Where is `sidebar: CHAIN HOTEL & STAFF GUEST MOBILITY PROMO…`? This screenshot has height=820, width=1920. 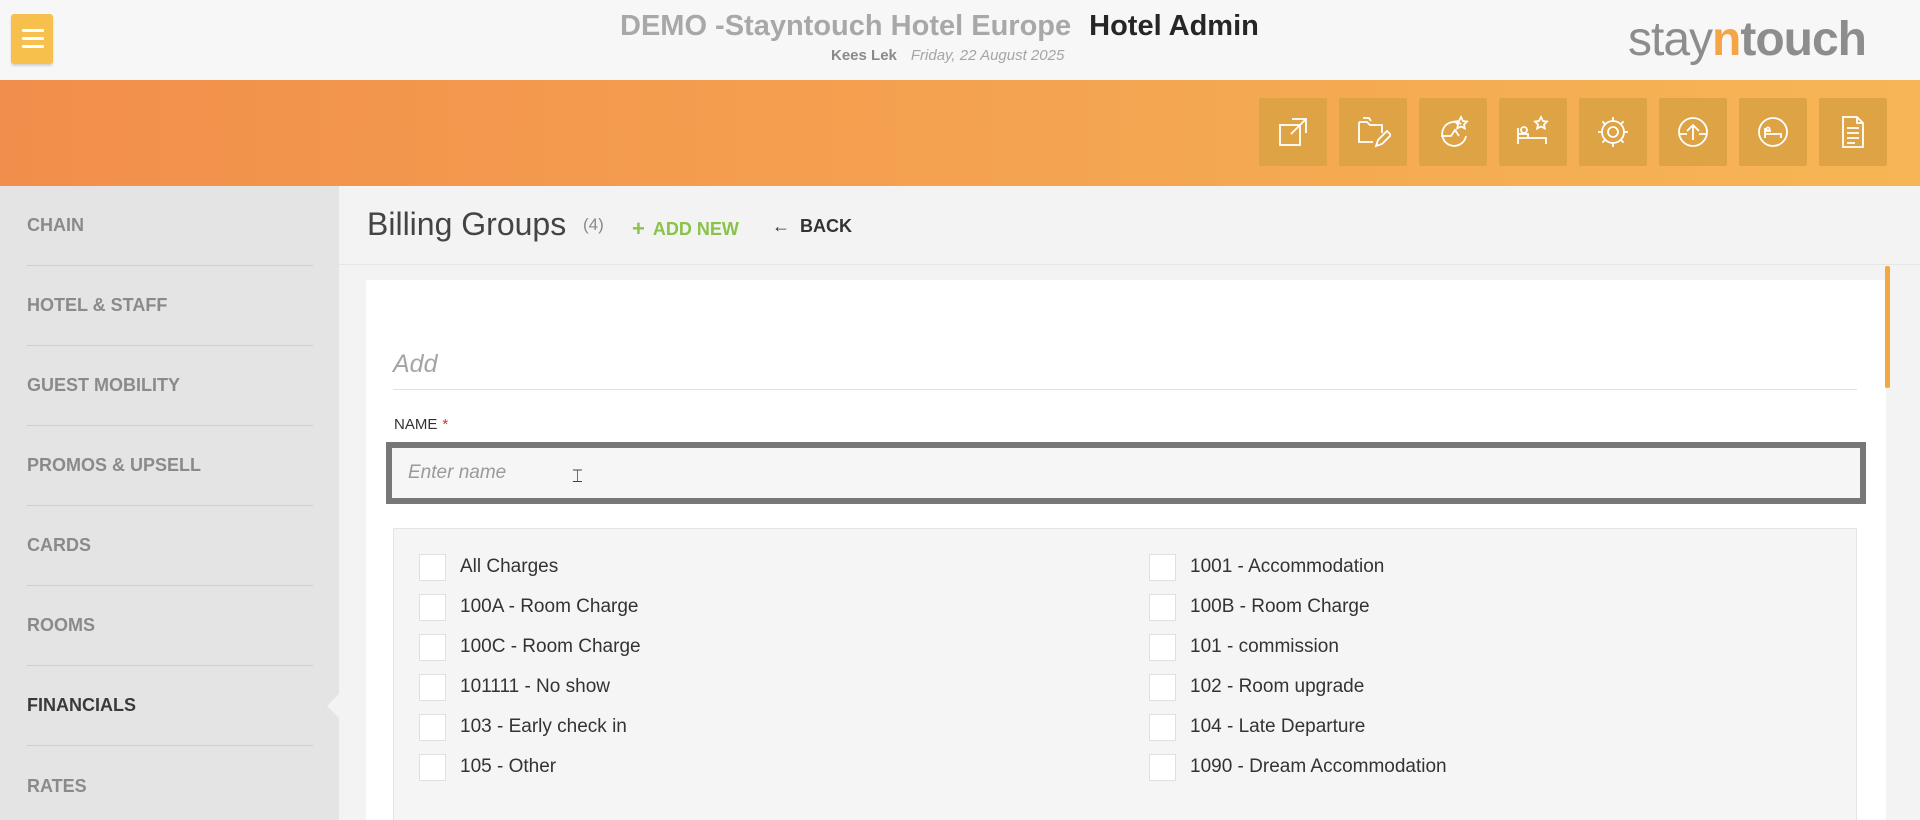
sidebar: CHAIN HOTEL & STAFF GUEST MOBILITY PROMO… is located at coordinates (169, 503).